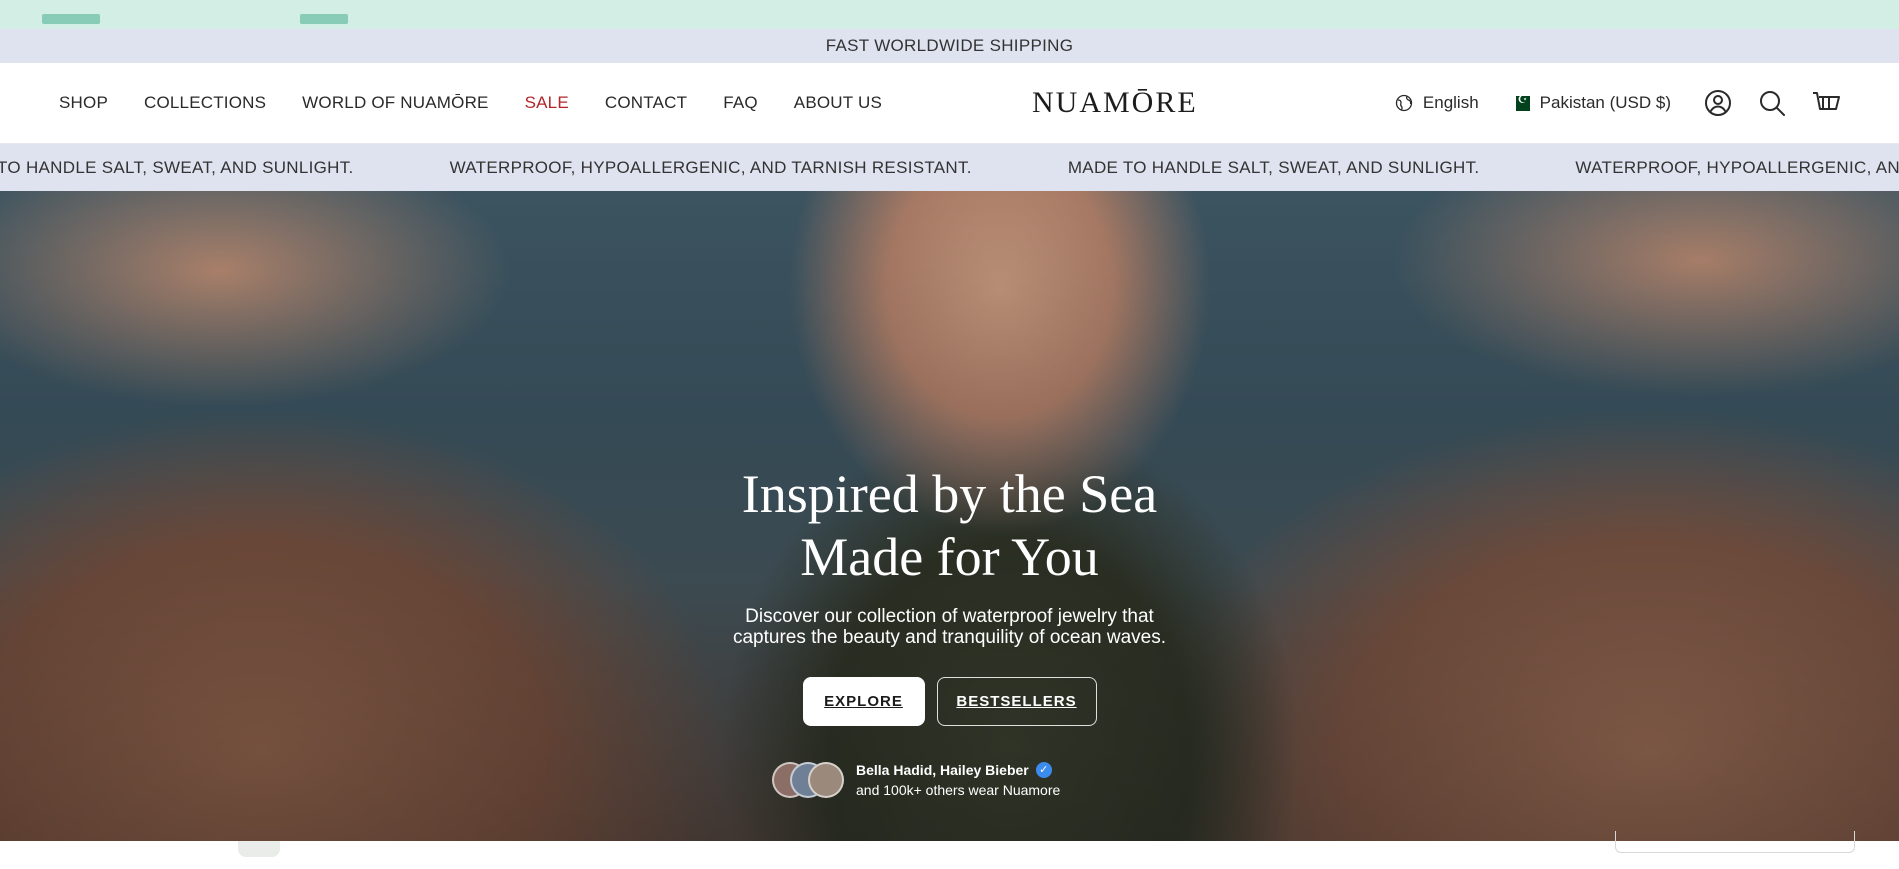 The width and height of the screenshot is (1899, 869). I want to click on nav-sale: SALE, so click(547, 103).